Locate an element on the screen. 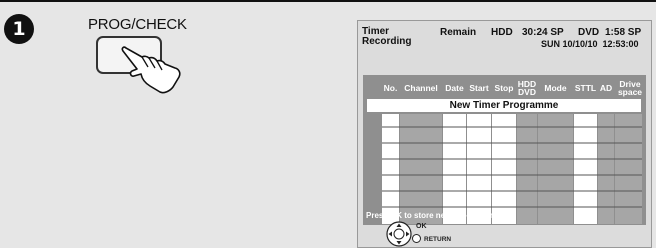 Image resolution: width=656 pixels, height=248 pixels. title-line-2: Recording is located at coordinates (387, 41).